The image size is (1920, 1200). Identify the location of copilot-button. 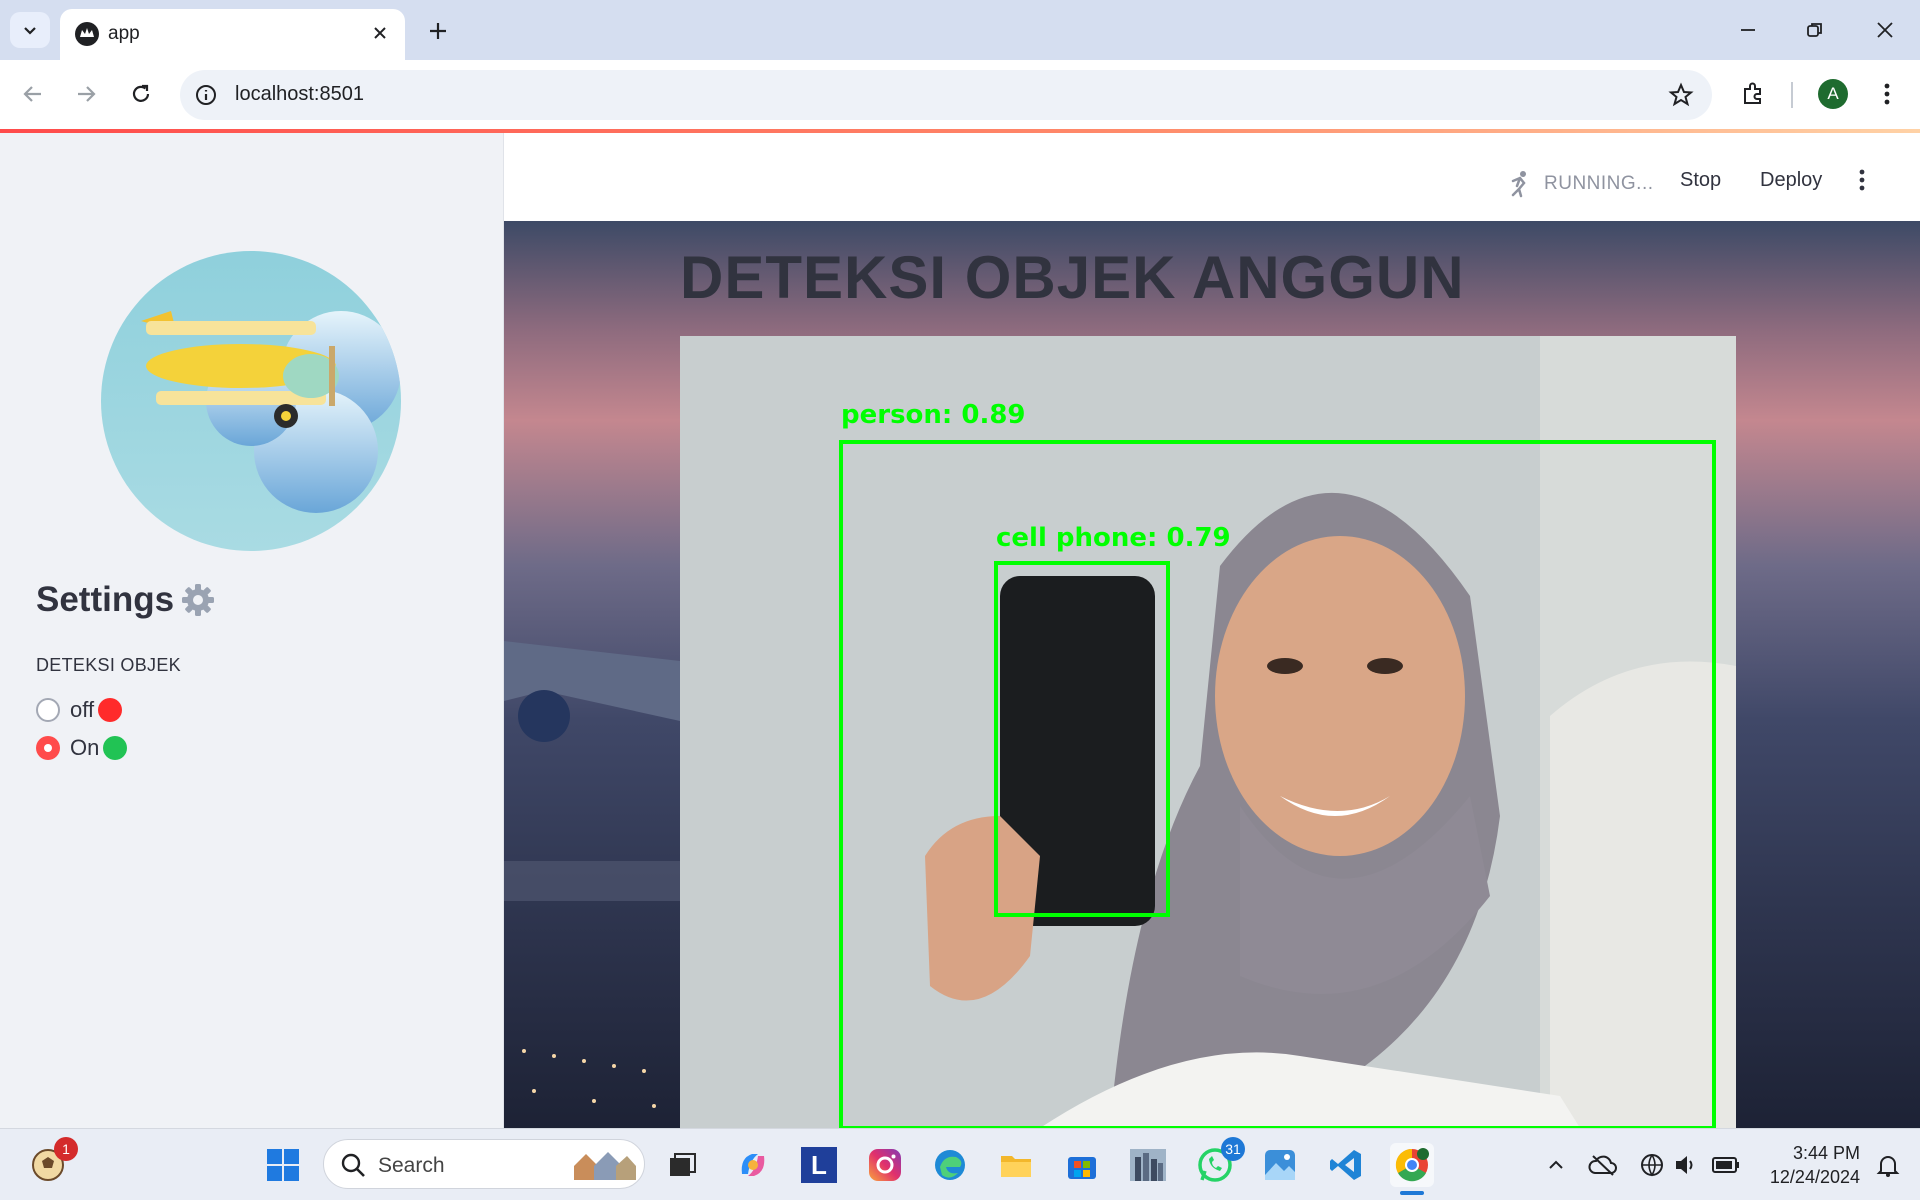
(753, 1165).